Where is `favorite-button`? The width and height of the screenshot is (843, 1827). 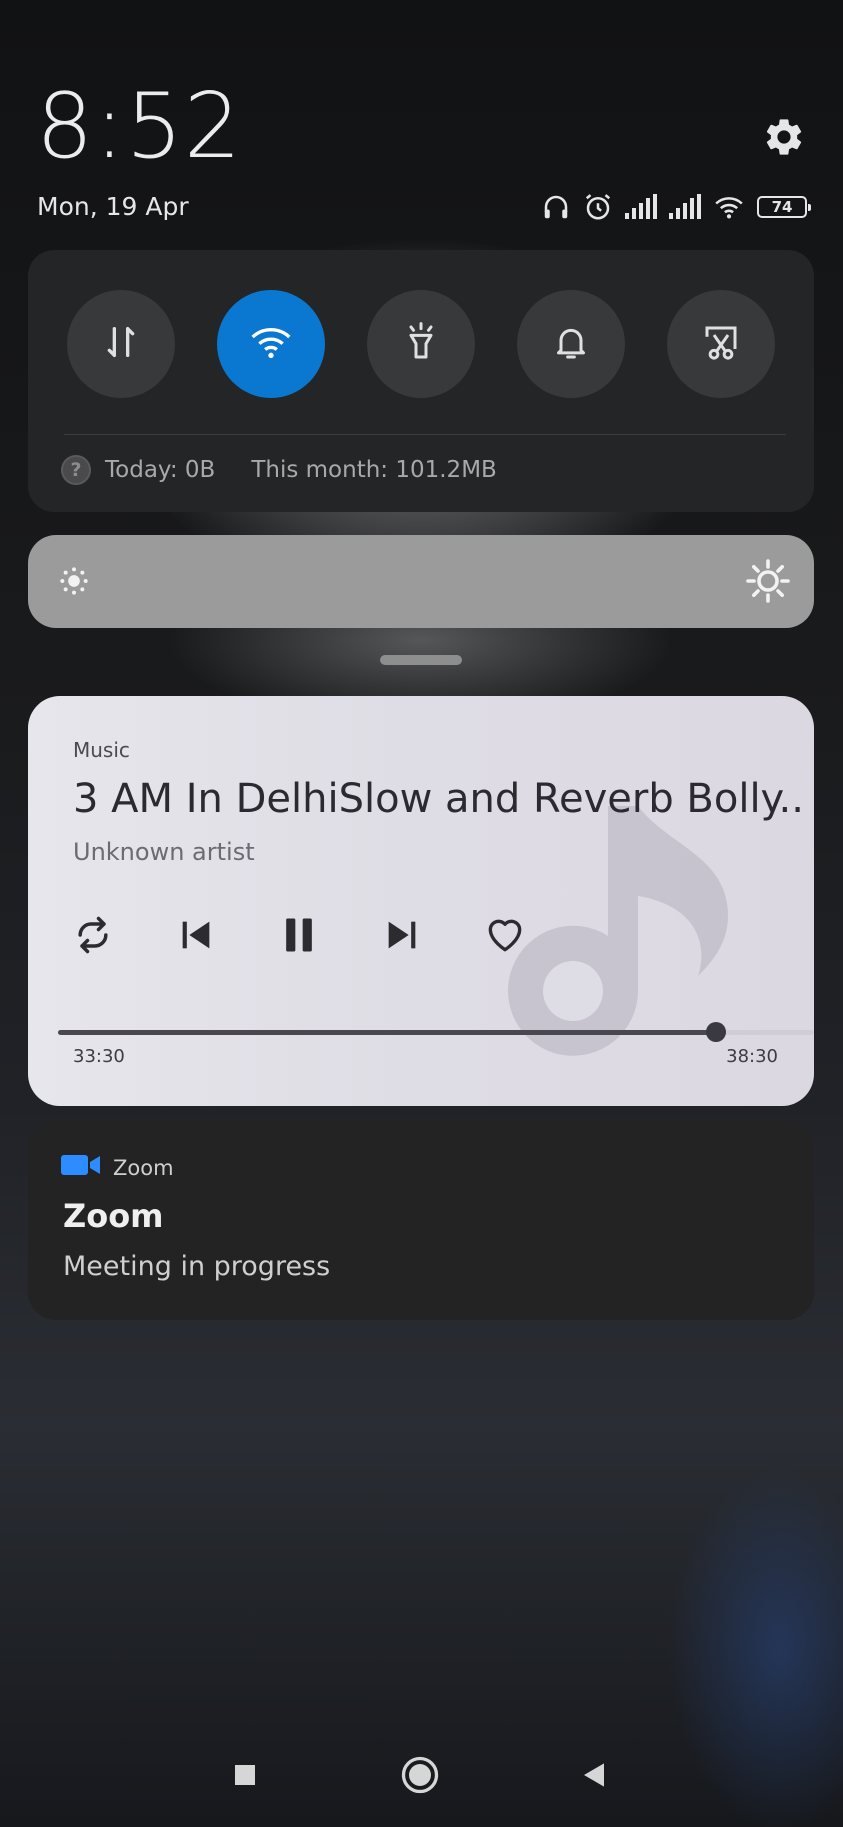
favorite-button is located at coordinates (505, 937).